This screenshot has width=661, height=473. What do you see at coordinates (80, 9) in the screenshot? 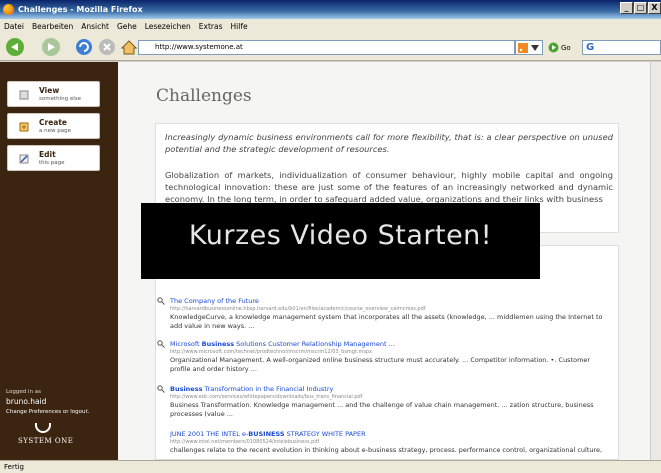
I see `window-title: Challenges - Mozilla Firefox` at bounding box center [80, 9].